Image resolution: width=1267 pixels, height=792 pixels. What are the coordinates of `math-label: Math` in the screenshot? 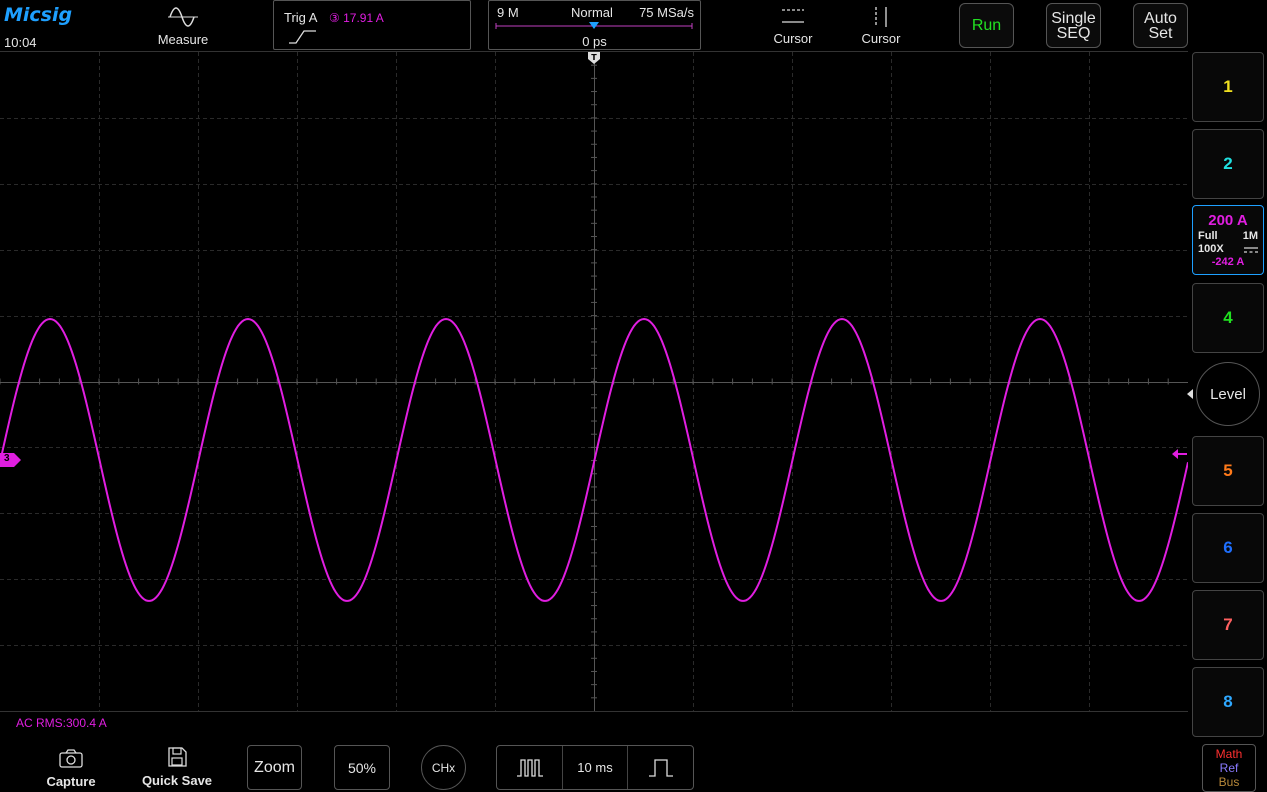 It's located at (1229, 754).